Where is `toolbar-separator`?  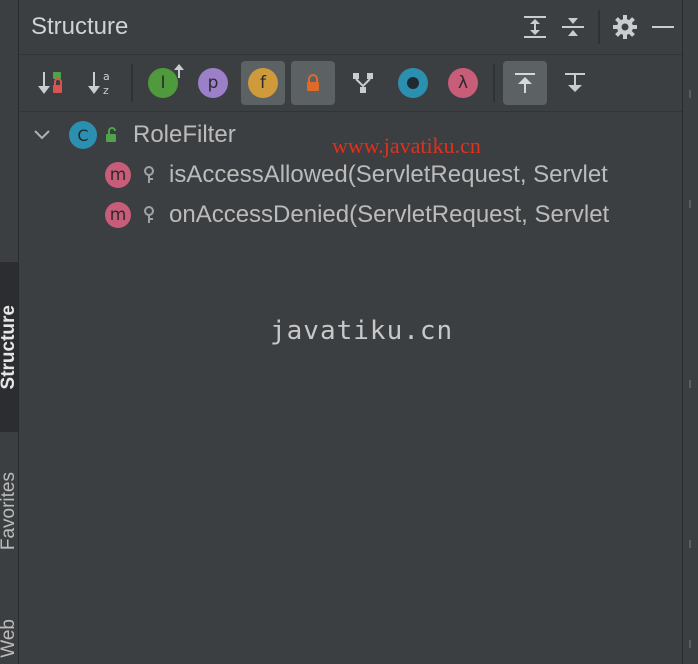 toolbar-separator is located at coordinates (132, 83).